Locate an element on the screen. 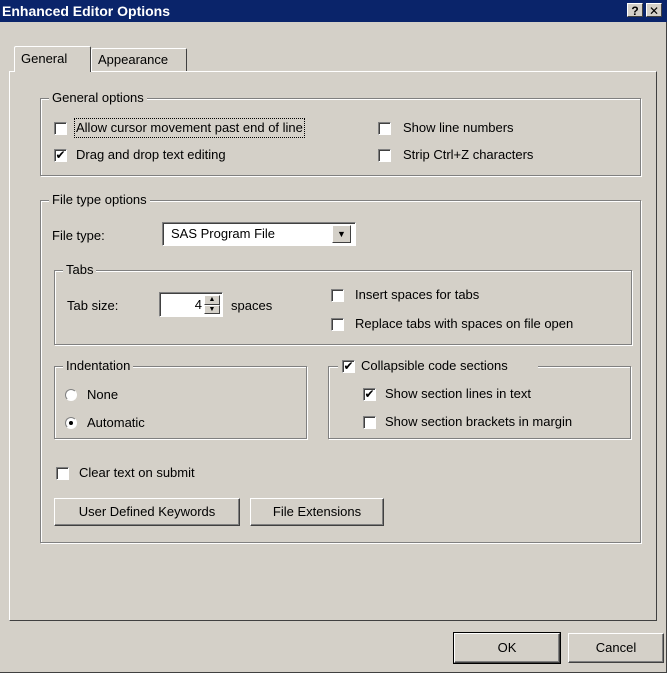  cancel-button: Cancel is located at coordinates (616, 648).